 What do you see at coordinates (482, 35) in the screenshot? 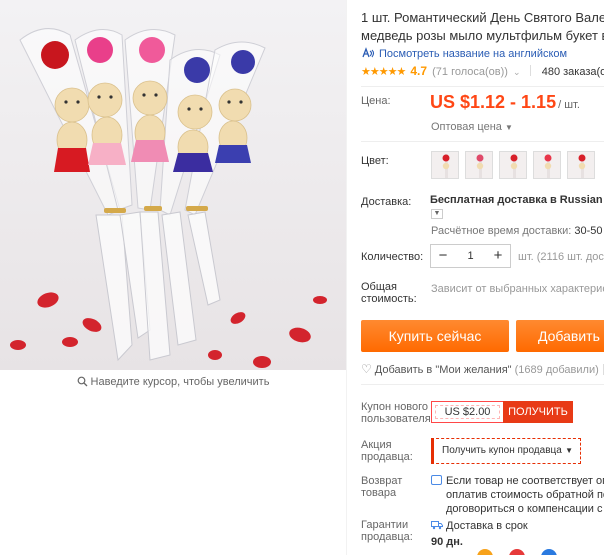
I see `product-title-line2: медведь розы мыло мультфильм букет ве` at bounding box center [482, 35].